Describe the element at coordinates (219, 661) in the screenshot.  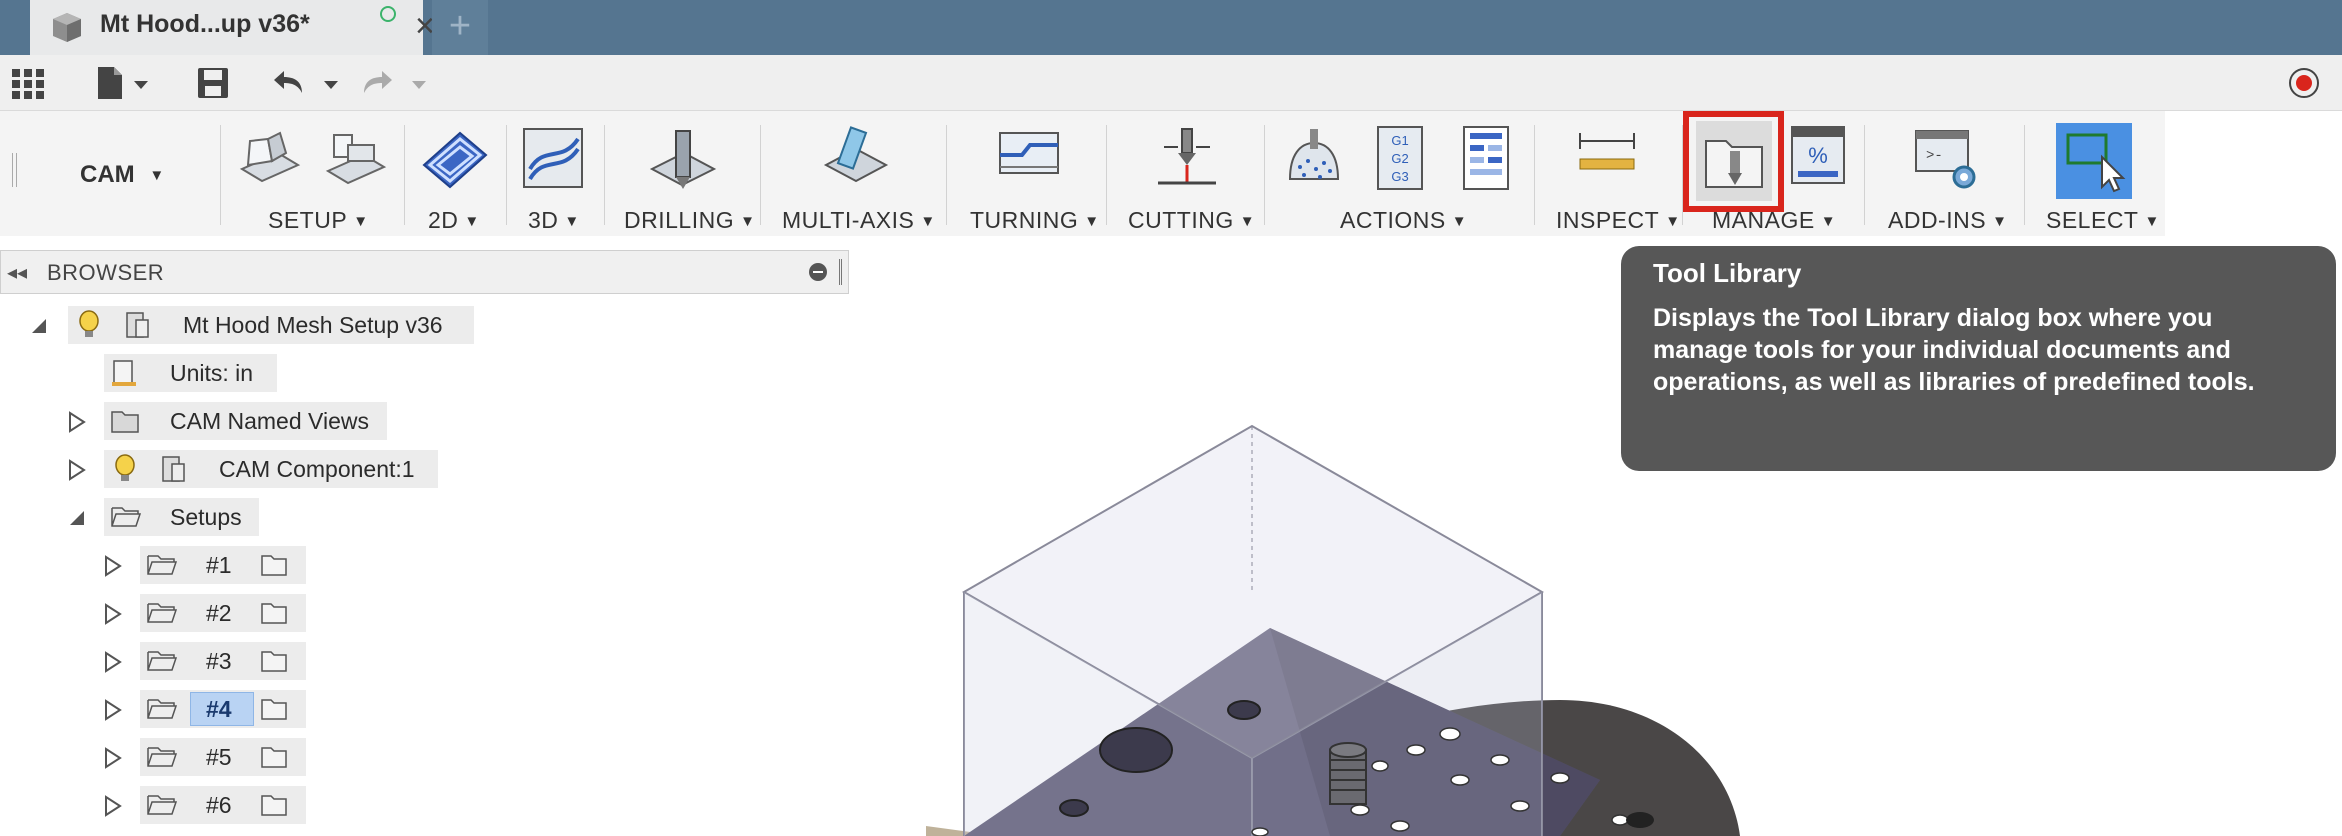
I see `setup-item-label: #3` at that location.